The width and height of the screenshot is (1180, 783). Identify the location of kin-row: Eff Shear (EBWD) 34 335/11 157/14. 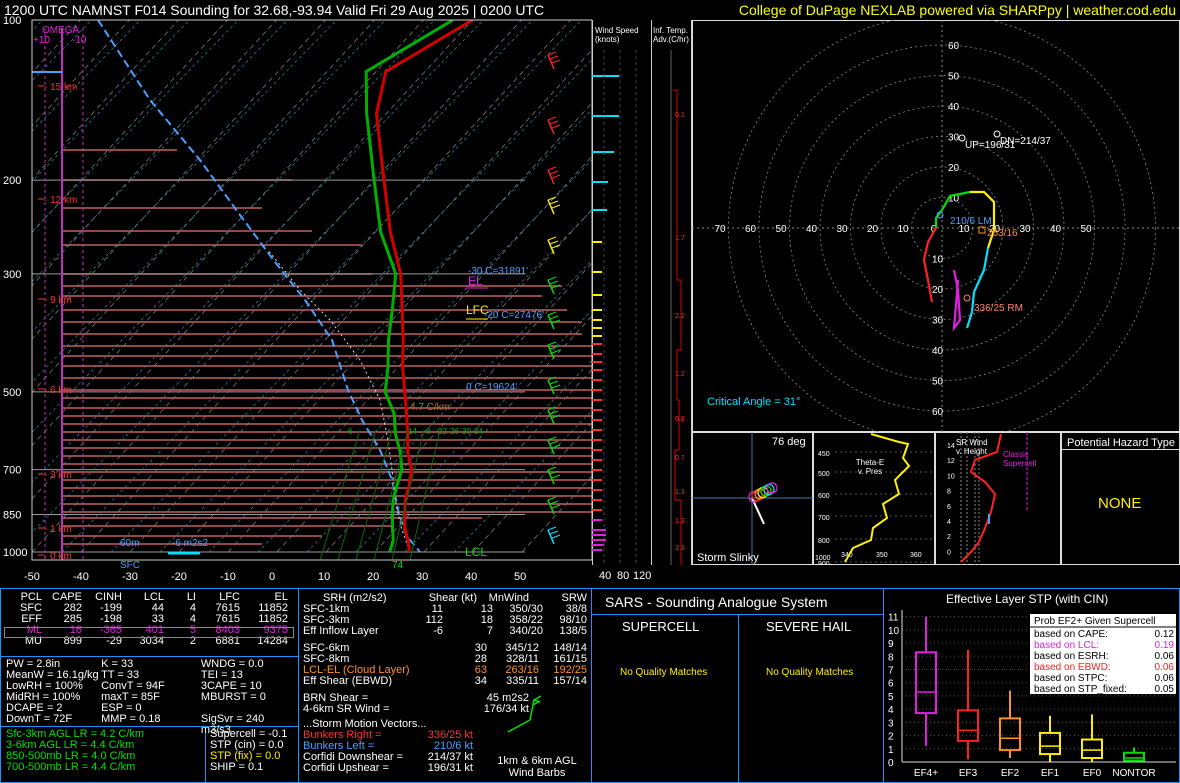
(446, 681).